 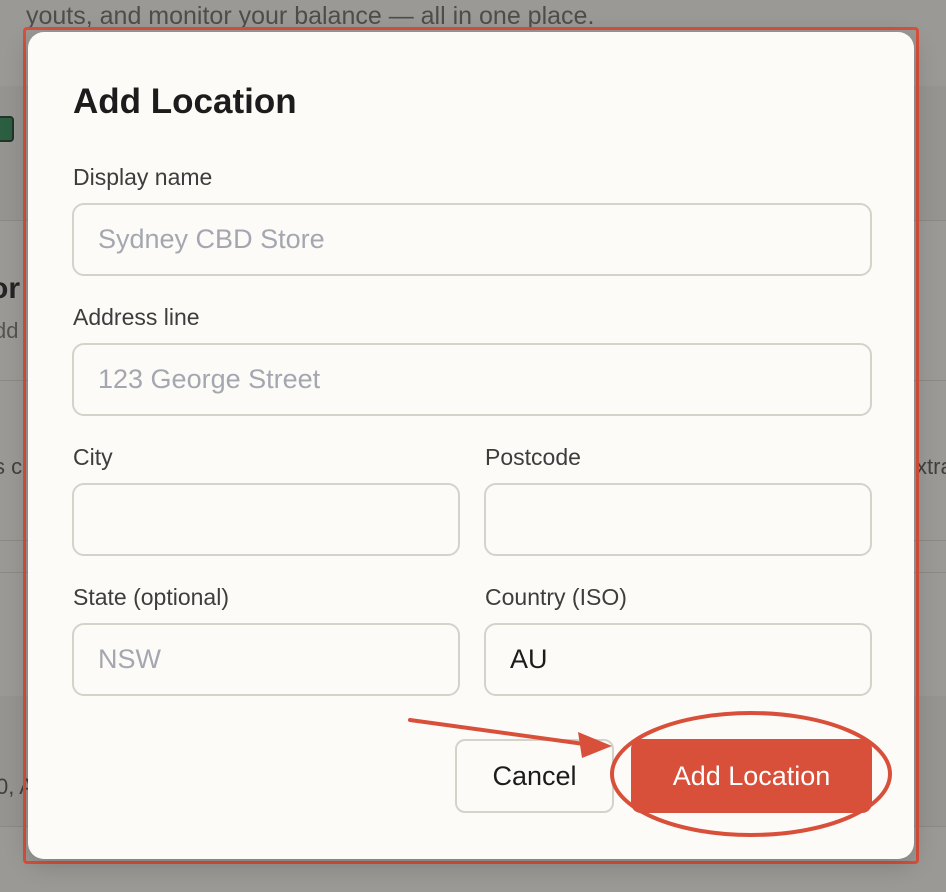 I want to click on dialog-title: Add Location, so click(x=185, y=101).